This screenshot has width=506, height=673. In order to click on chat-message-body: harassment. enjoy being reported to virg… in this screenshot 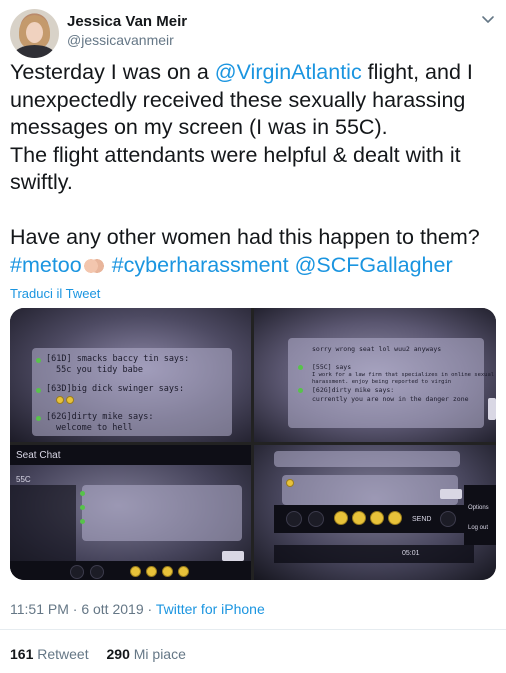, I will do `click(382, 382)`.